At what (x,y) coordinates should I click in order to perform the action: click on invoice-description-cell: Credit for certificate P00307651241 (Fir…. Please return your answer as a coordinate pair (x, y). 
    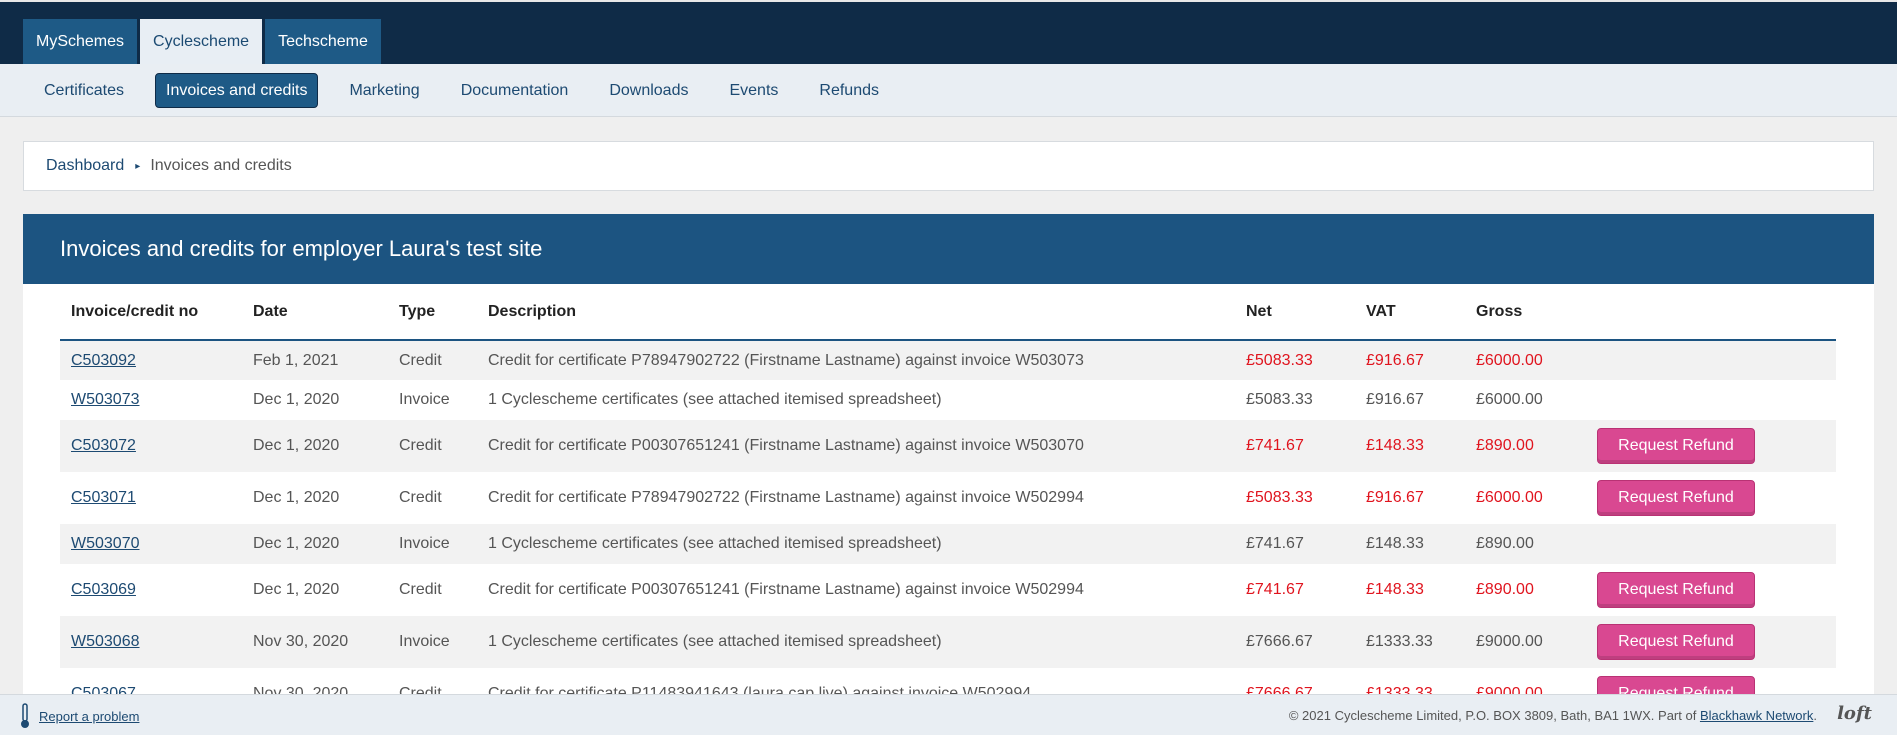
    Looking at the image, I should click on (856, 446).